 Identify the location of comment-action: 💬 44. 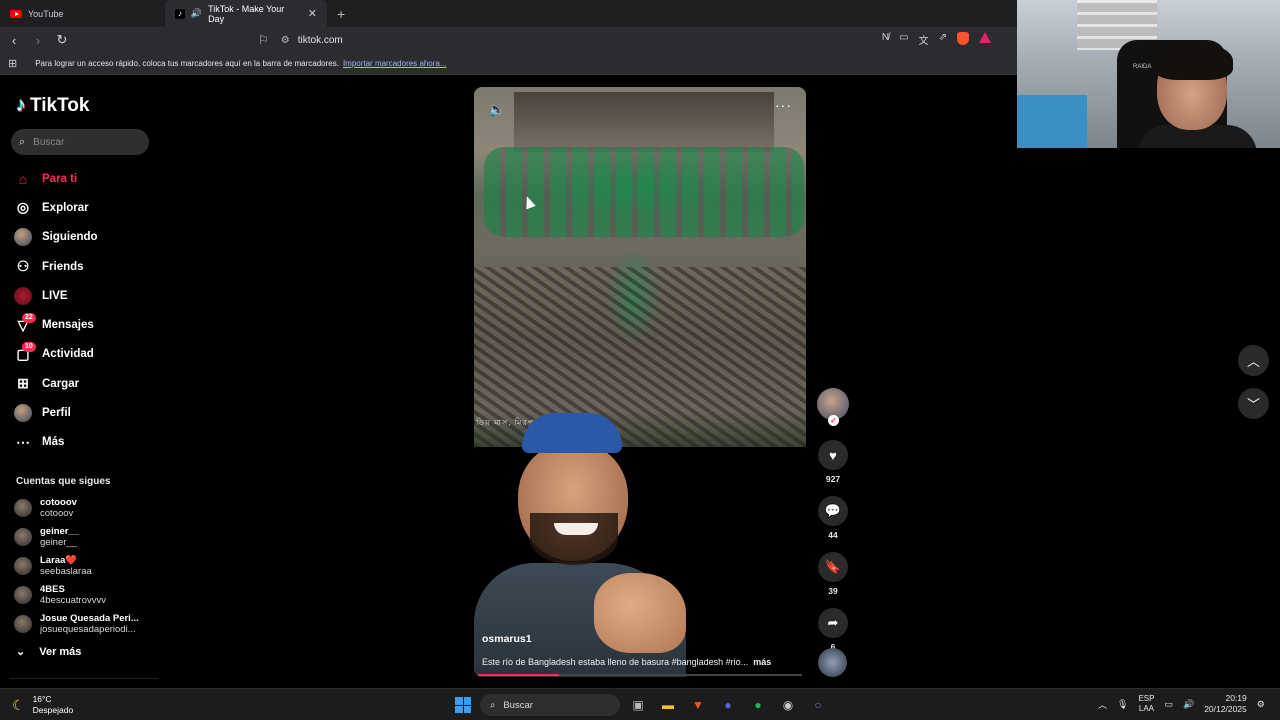
(833, 518).